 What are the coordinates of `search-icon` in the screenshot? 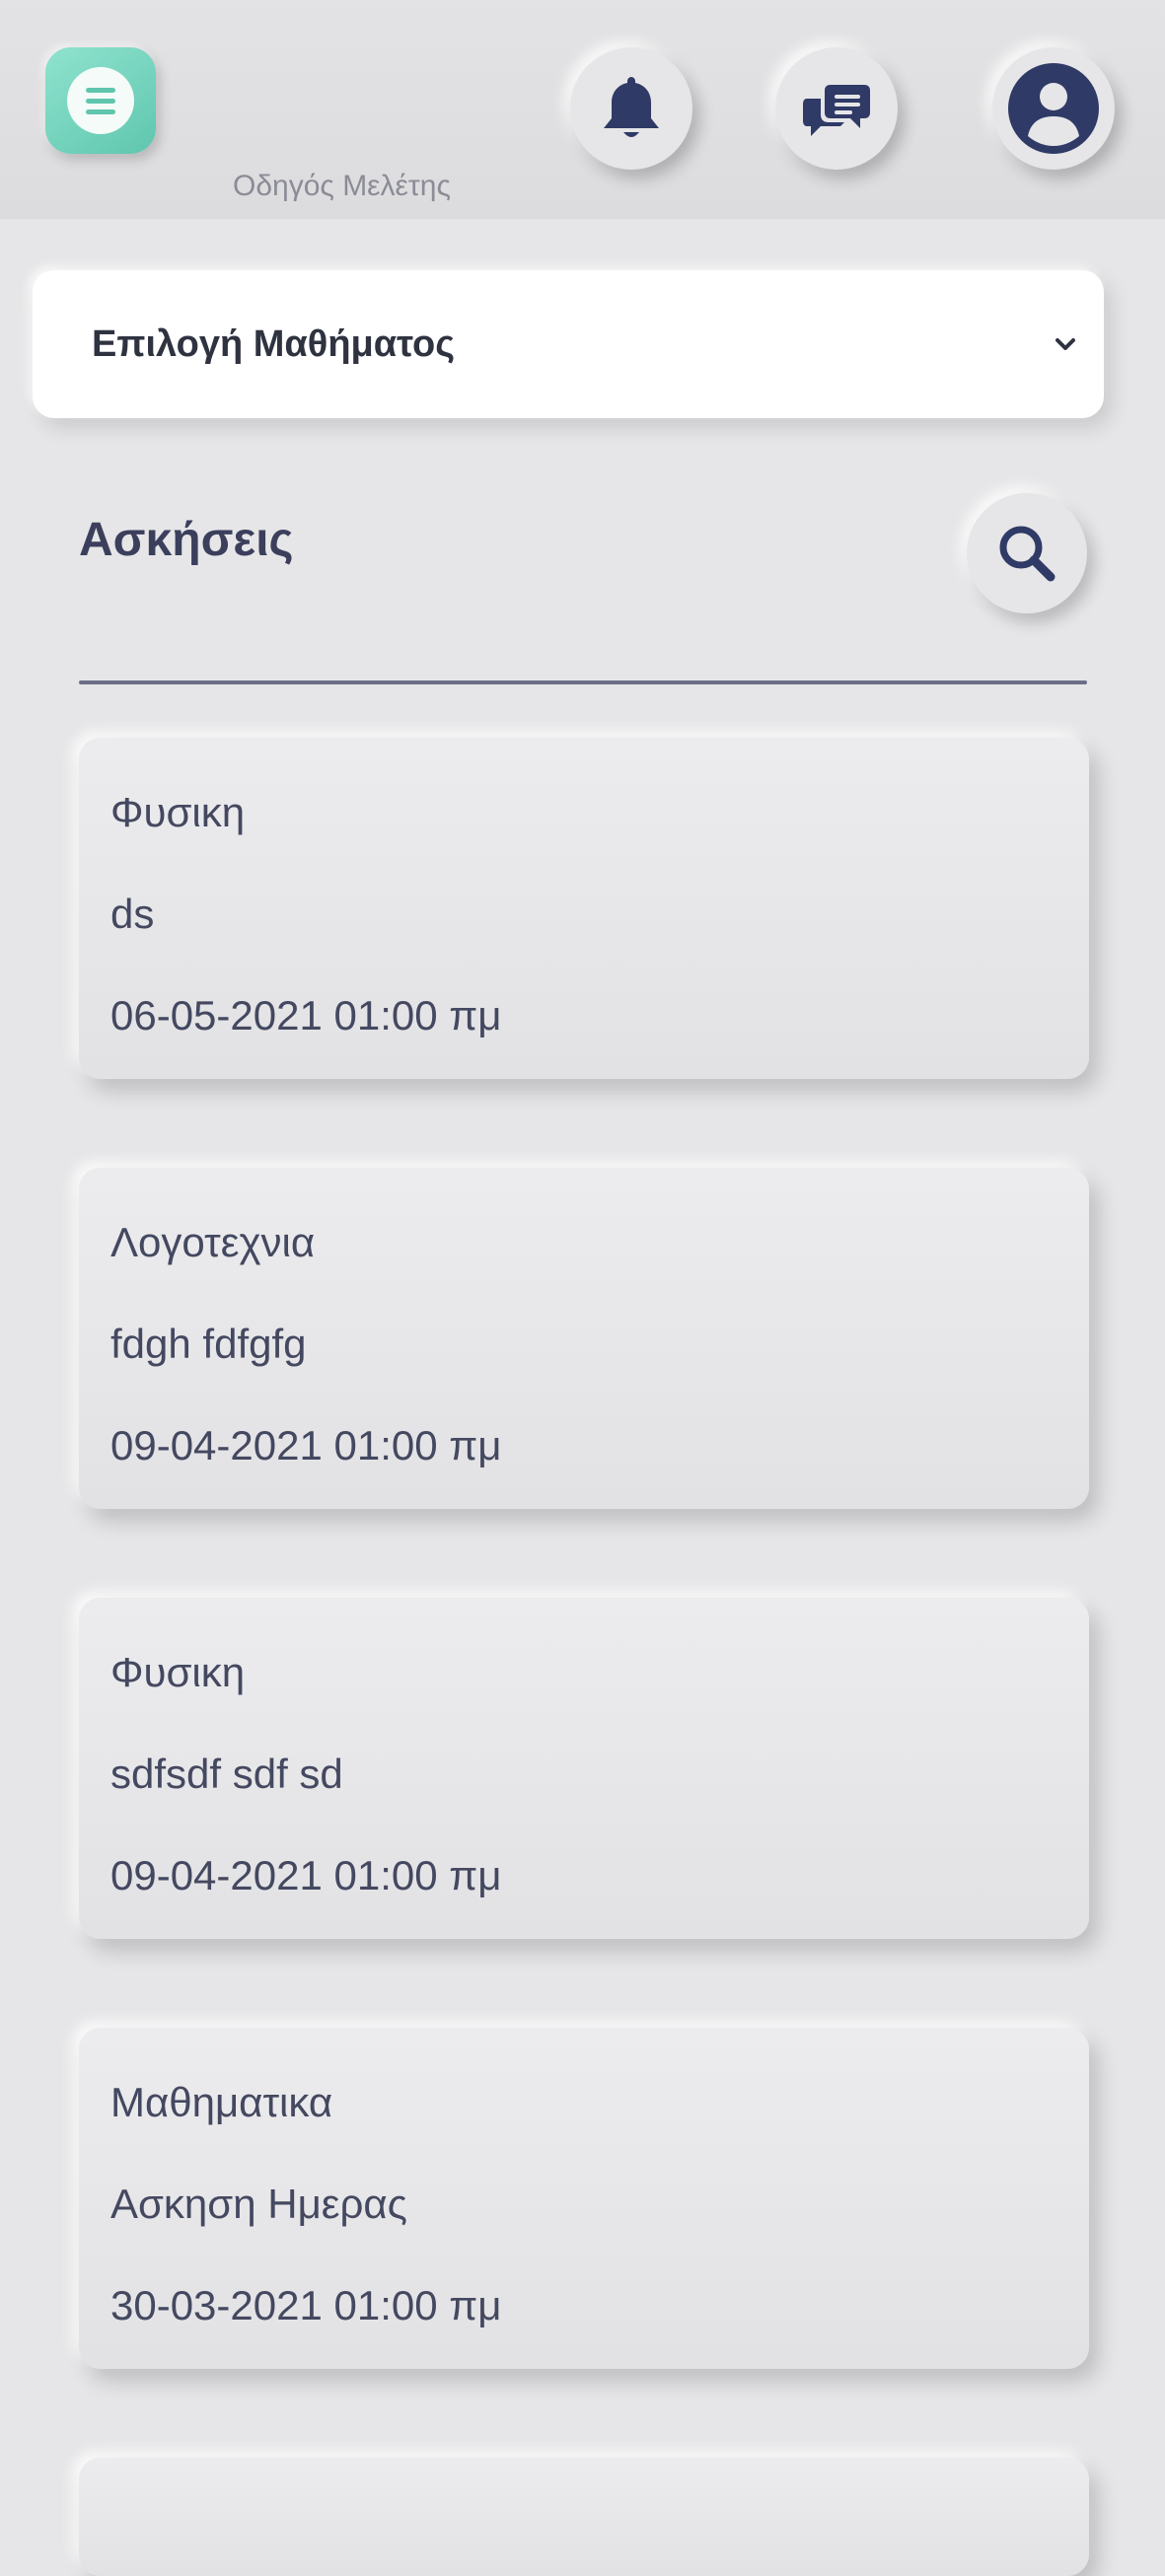 It's located at (1028, 554).